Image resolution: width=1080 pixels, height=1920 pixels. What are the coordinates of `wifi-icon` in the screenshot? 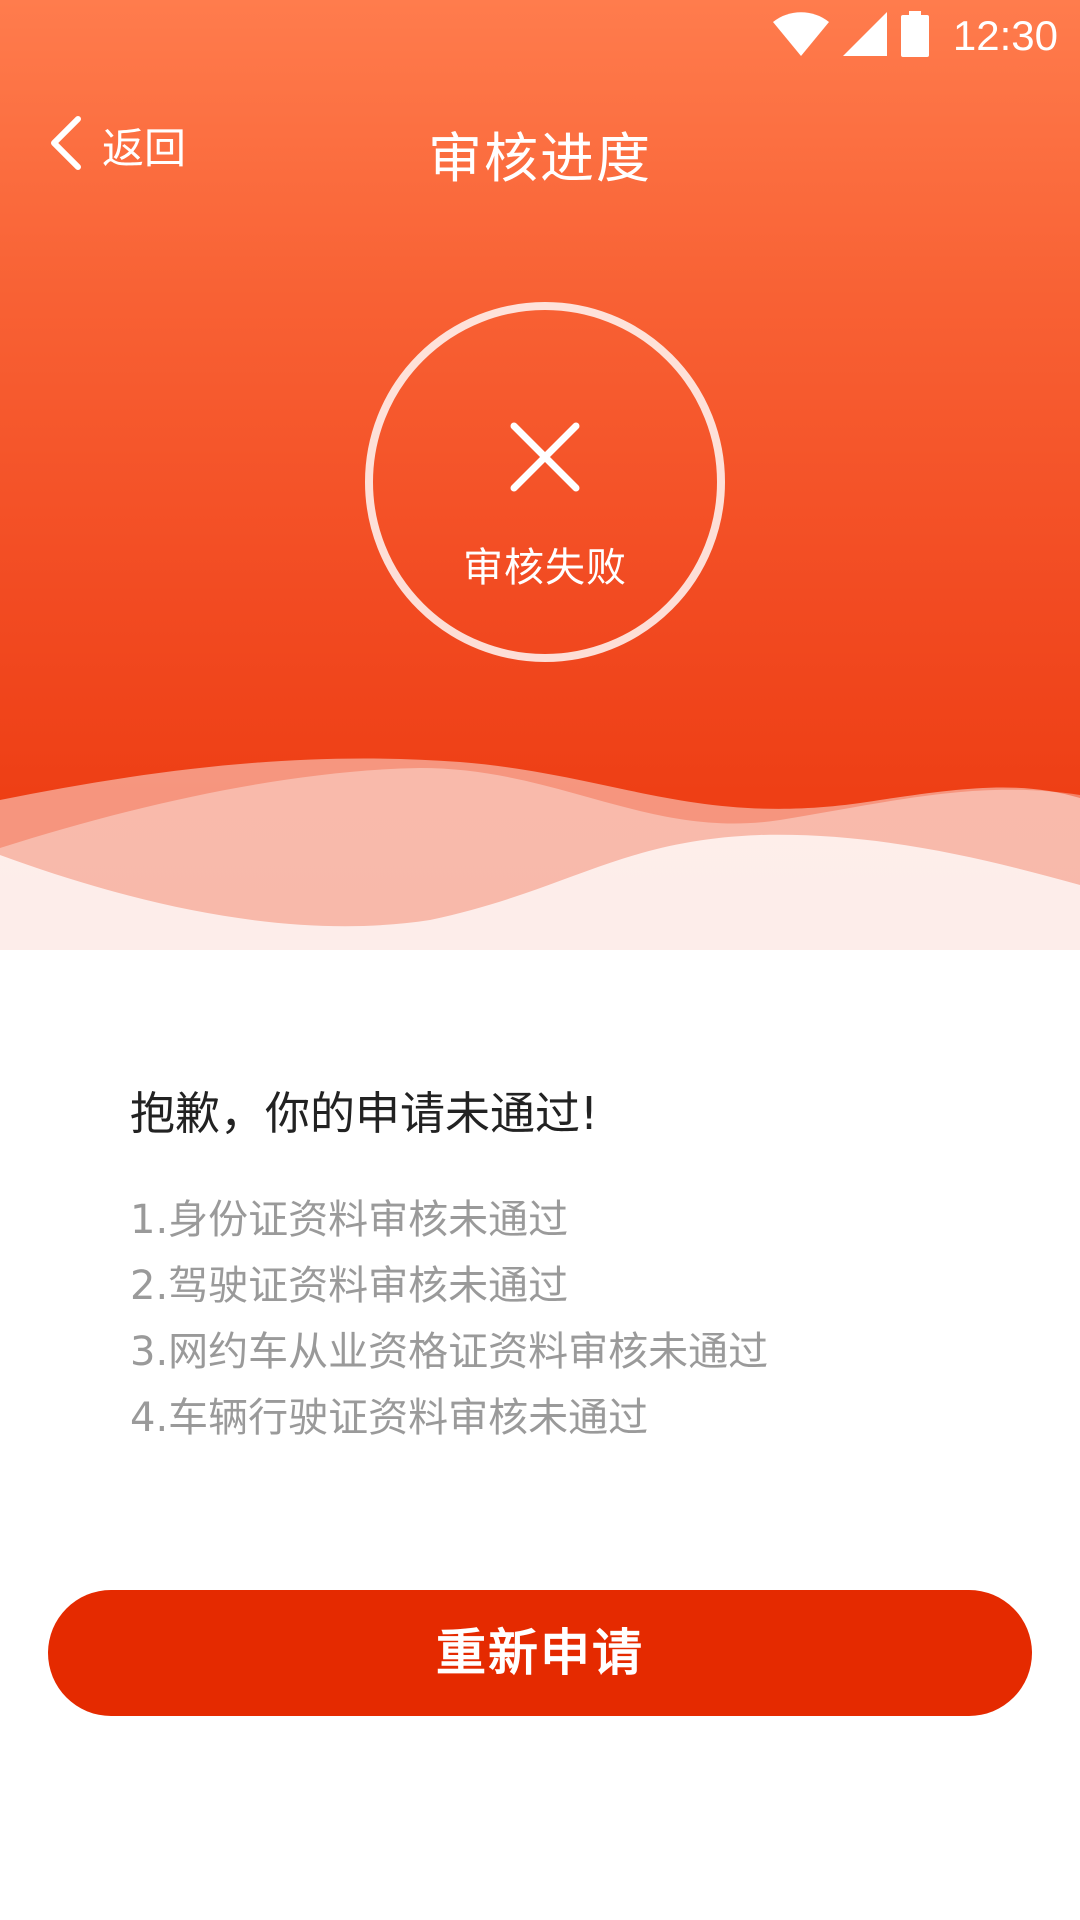 It's located at (800, 36).